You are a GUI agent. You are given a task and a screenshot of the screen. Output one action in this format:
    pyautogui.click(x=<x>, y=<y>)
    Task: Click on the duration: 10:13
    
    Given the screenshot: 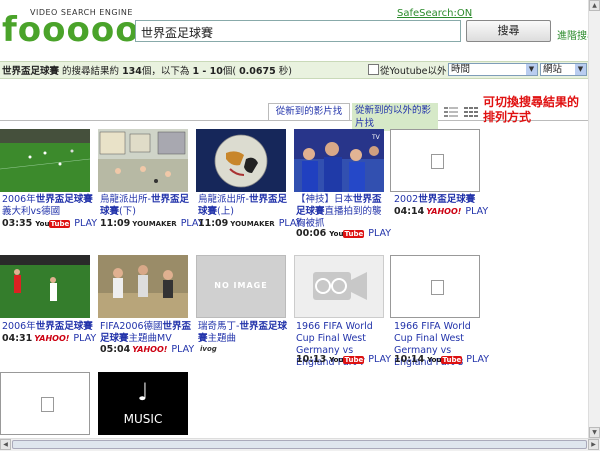 What is the action you would take?
    pyautogui.click(x=311, y=359)
    